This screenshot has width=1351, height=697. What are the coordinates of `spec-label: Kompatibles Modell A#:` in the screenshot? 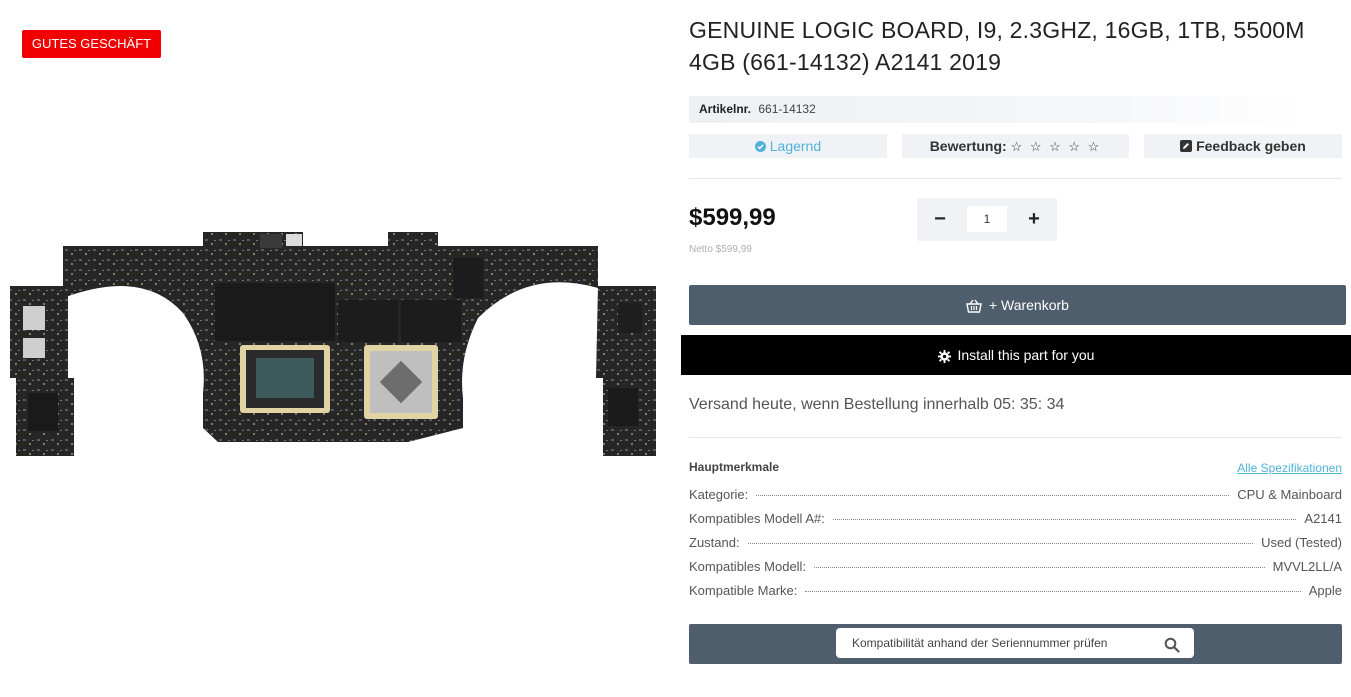 It's located at (757, 518).